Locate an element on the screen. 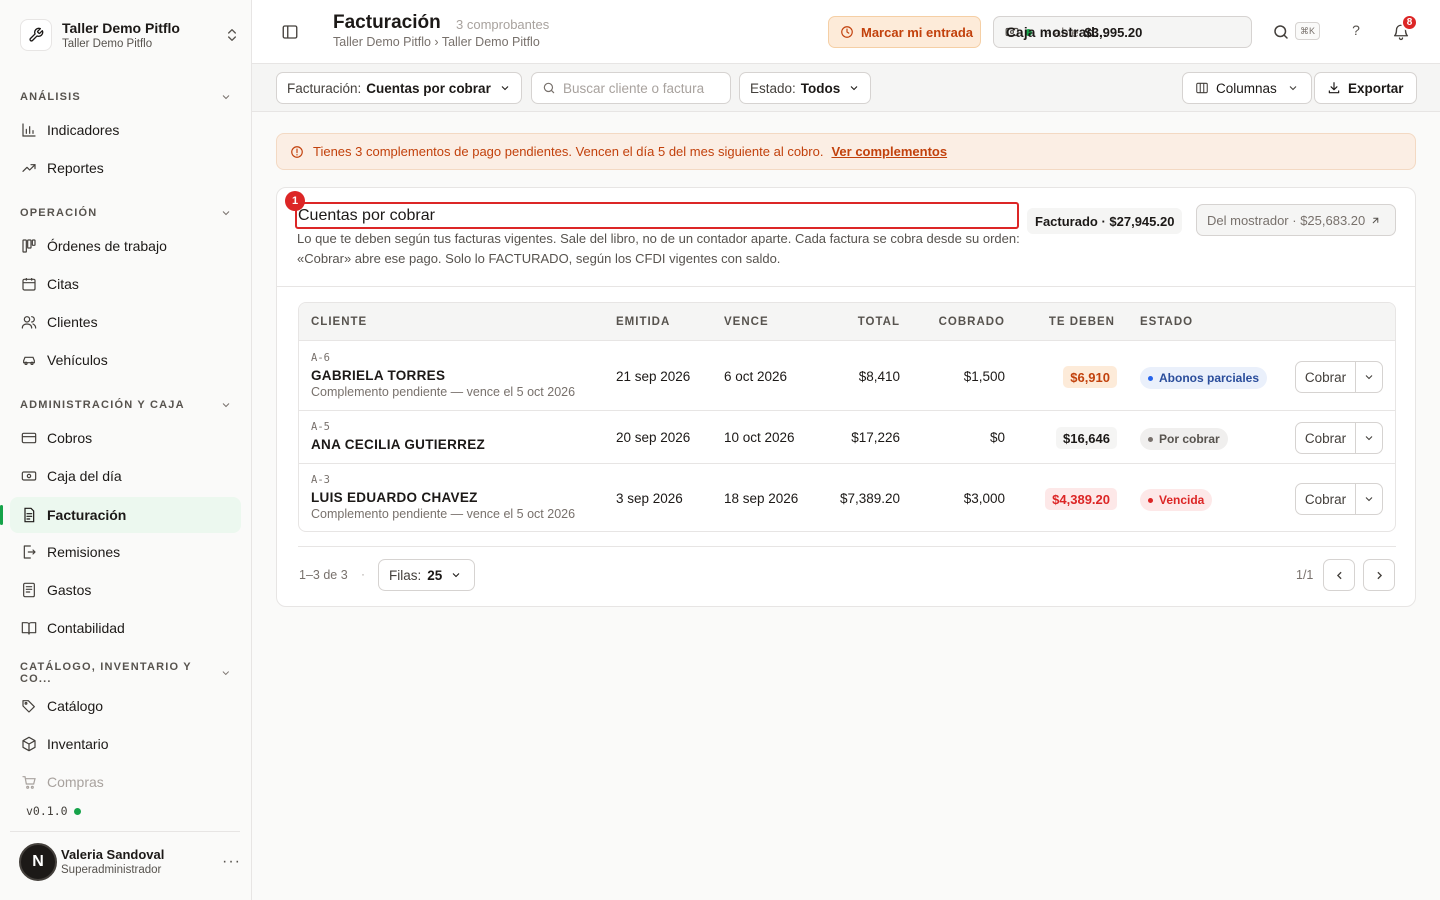  cash-register-selector: Caja mostrad... · abie $3,995.20 is located at coordinates (1122, 32).